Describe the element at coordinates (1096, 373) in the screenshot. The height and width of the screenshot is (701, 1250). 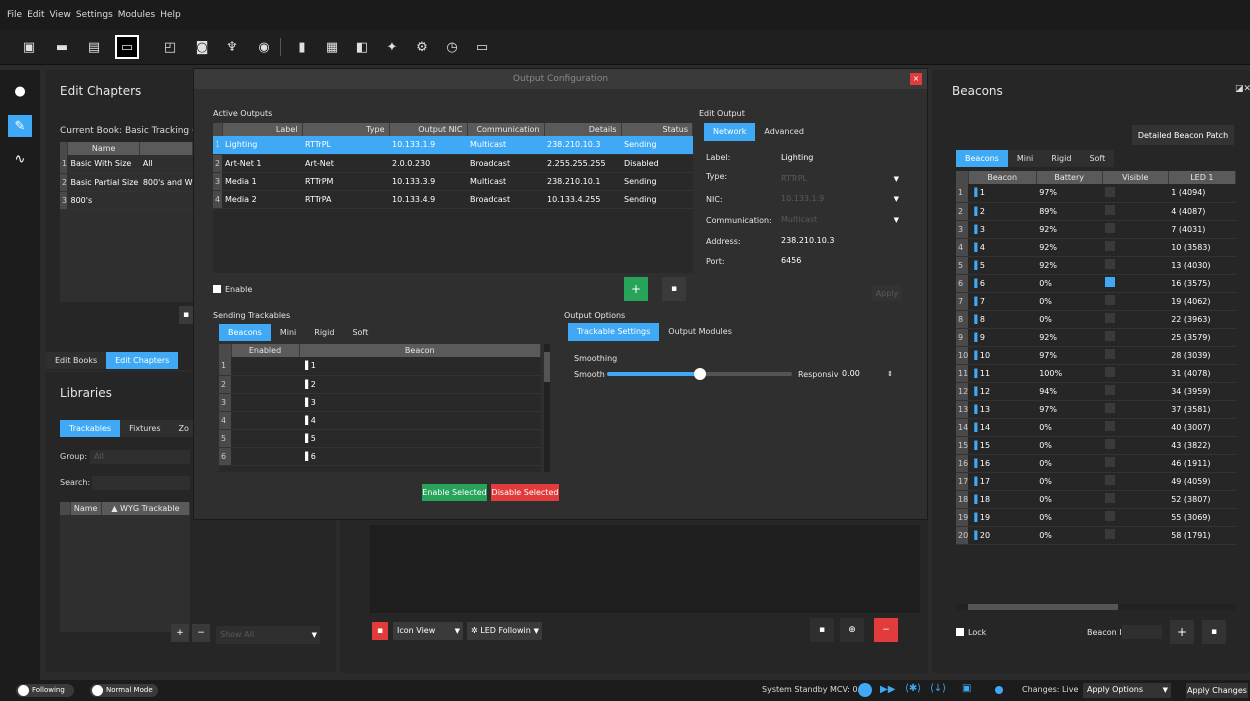
I see `table-row: 11 ▐ 11 100% 31 (4078)` at that location.